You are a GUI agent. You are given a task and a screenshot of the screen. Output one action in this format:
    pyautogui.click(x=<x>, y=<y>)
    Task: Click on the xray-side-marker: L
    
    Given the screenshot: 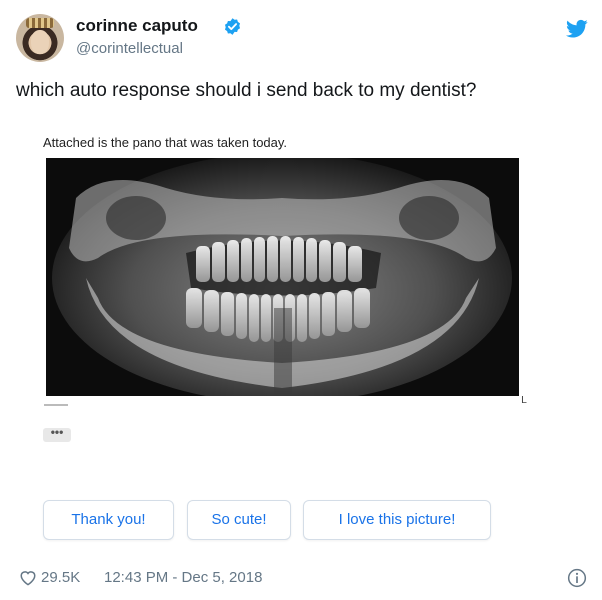 What is the action you would take?
    pyautogui.click(x=524, y=400)
    